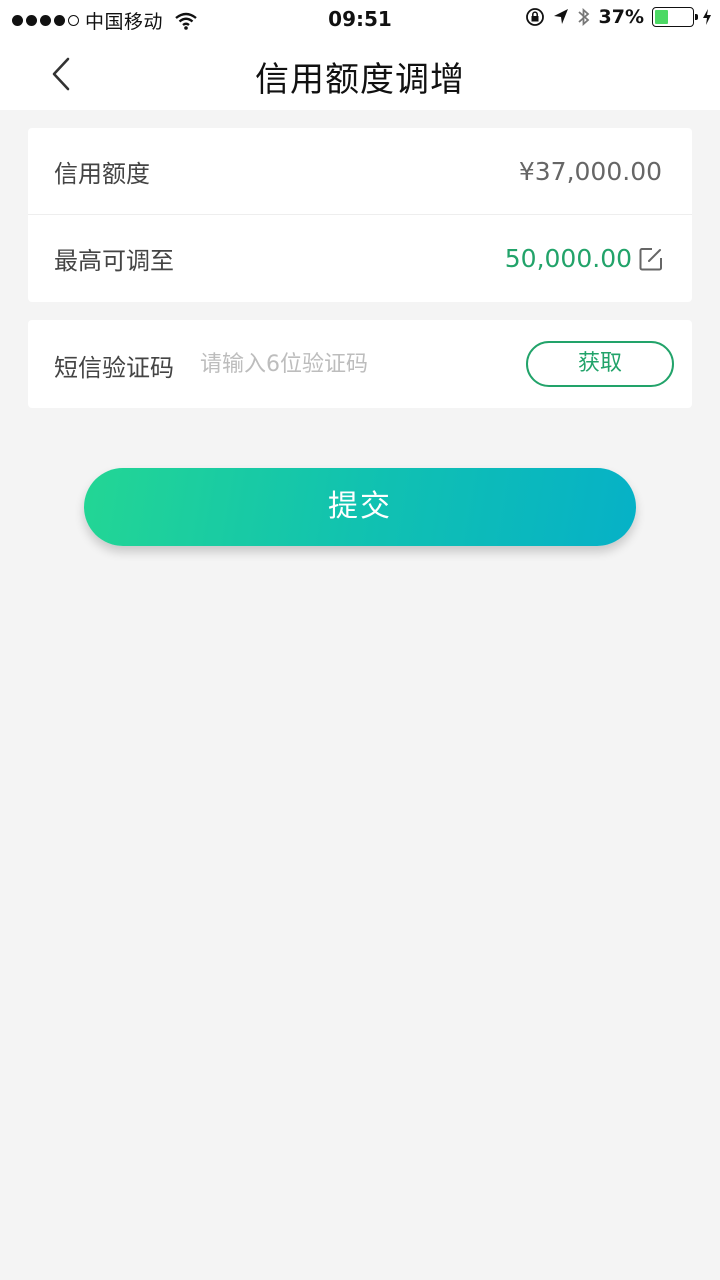  Describe the element at coordinates (360, 19) in the screenshot. I see `status-bar: 中国移动 09:51 37%` at that location.